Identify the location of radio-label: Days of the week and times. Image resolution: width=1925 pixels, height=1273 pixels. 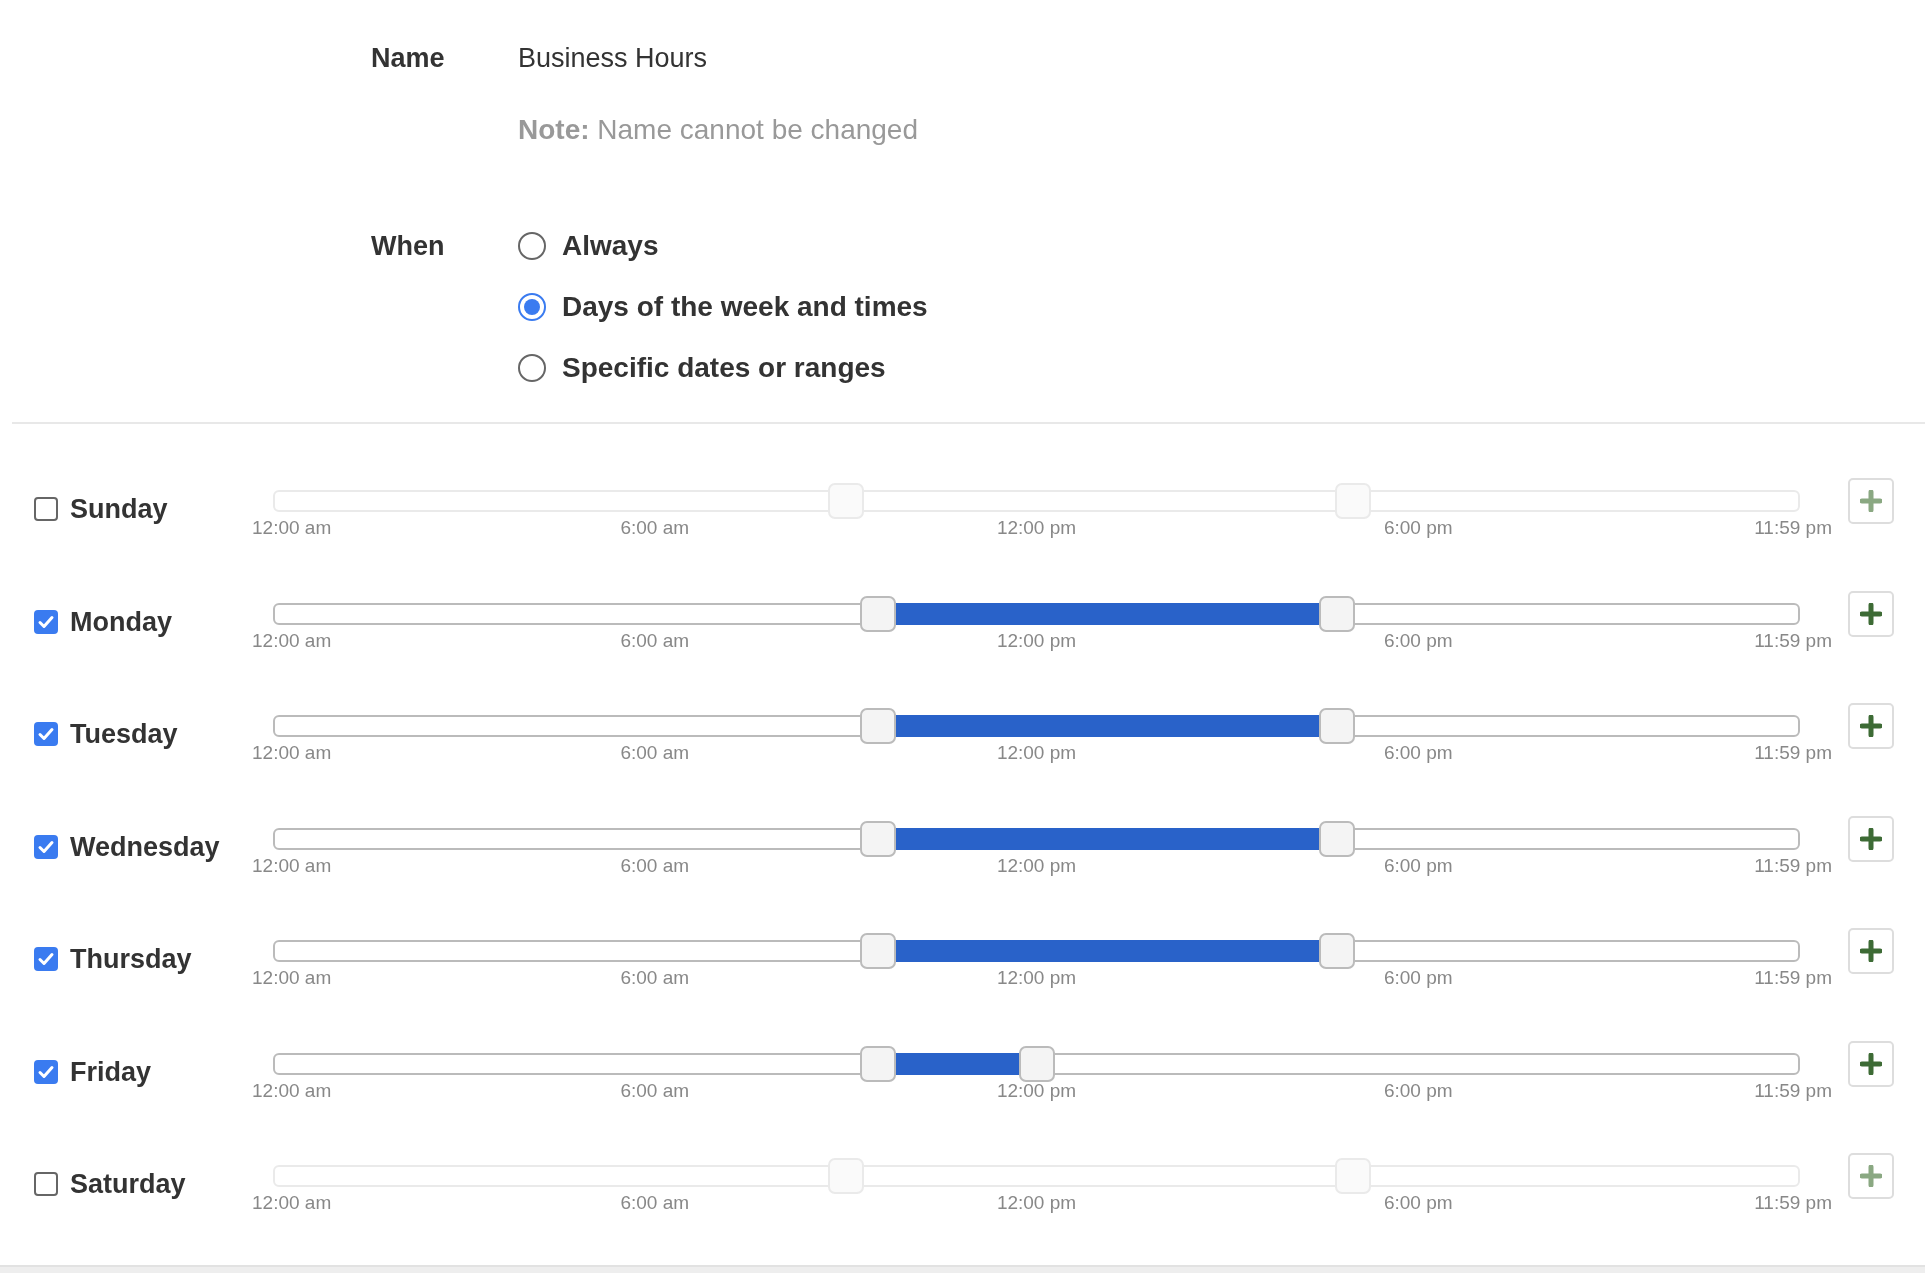
(745, 307).